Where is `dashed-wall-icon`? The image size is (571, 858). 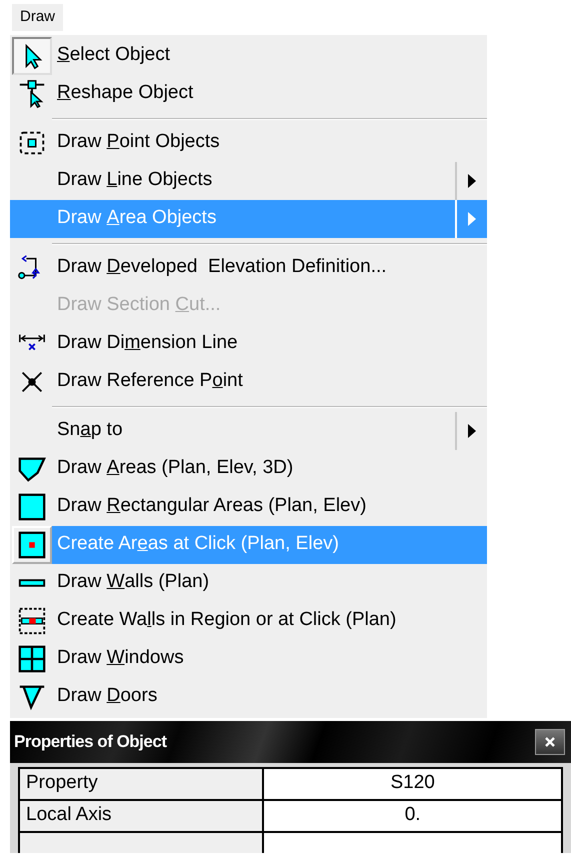 dashed-wall-icon is located at coordinates (32, 621).